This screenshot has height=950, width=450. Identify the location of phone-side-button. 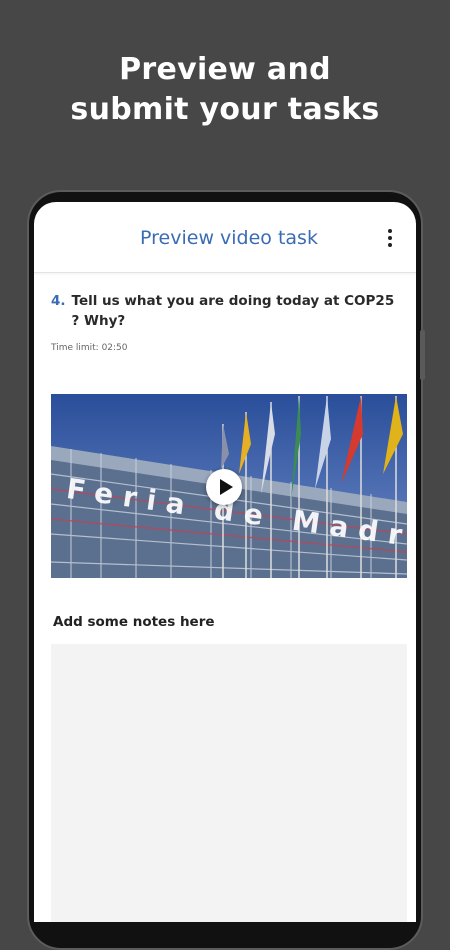
(422, 355).